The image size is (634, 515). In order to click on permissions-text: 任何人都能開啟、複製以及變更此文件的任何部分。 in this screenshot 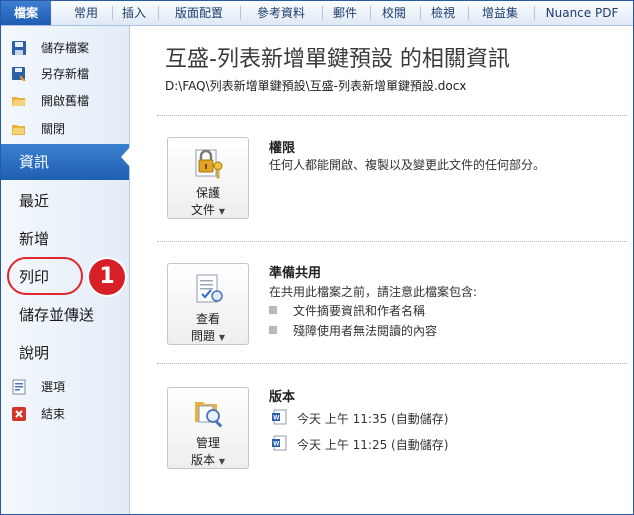, I will do `click(407, 165)`.